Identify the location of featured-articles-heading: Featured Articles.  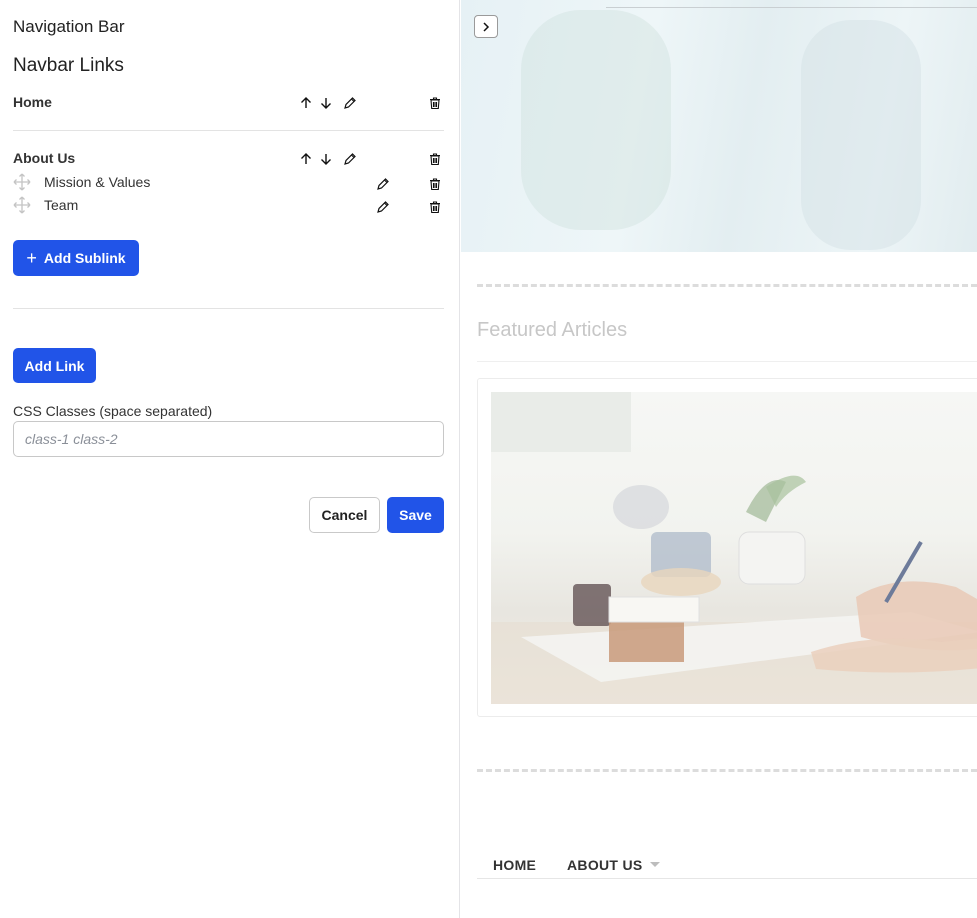
(552, 330).